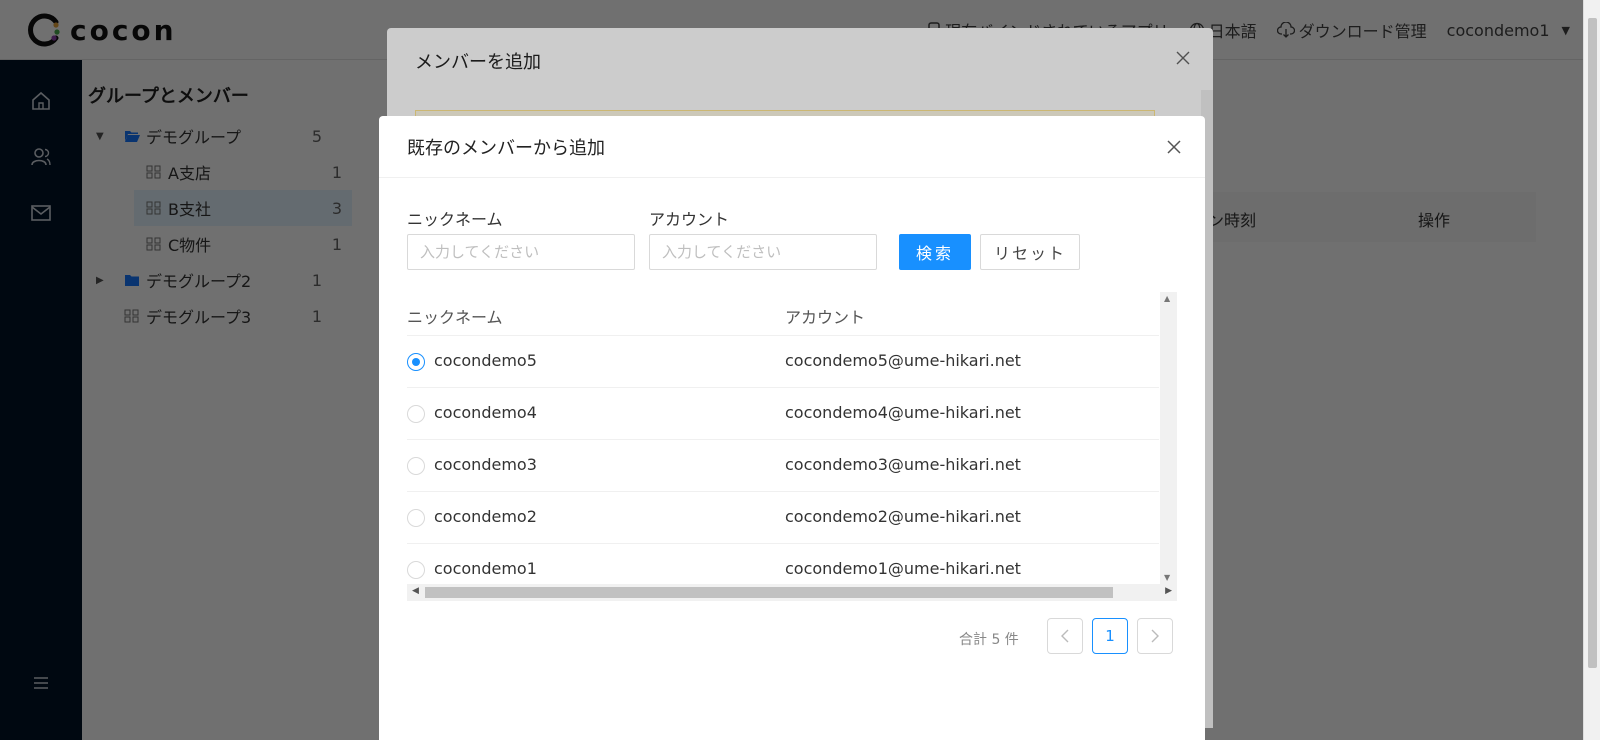  I want to click on modal-title: 既存のメンバーから追加, so click(506, 148).